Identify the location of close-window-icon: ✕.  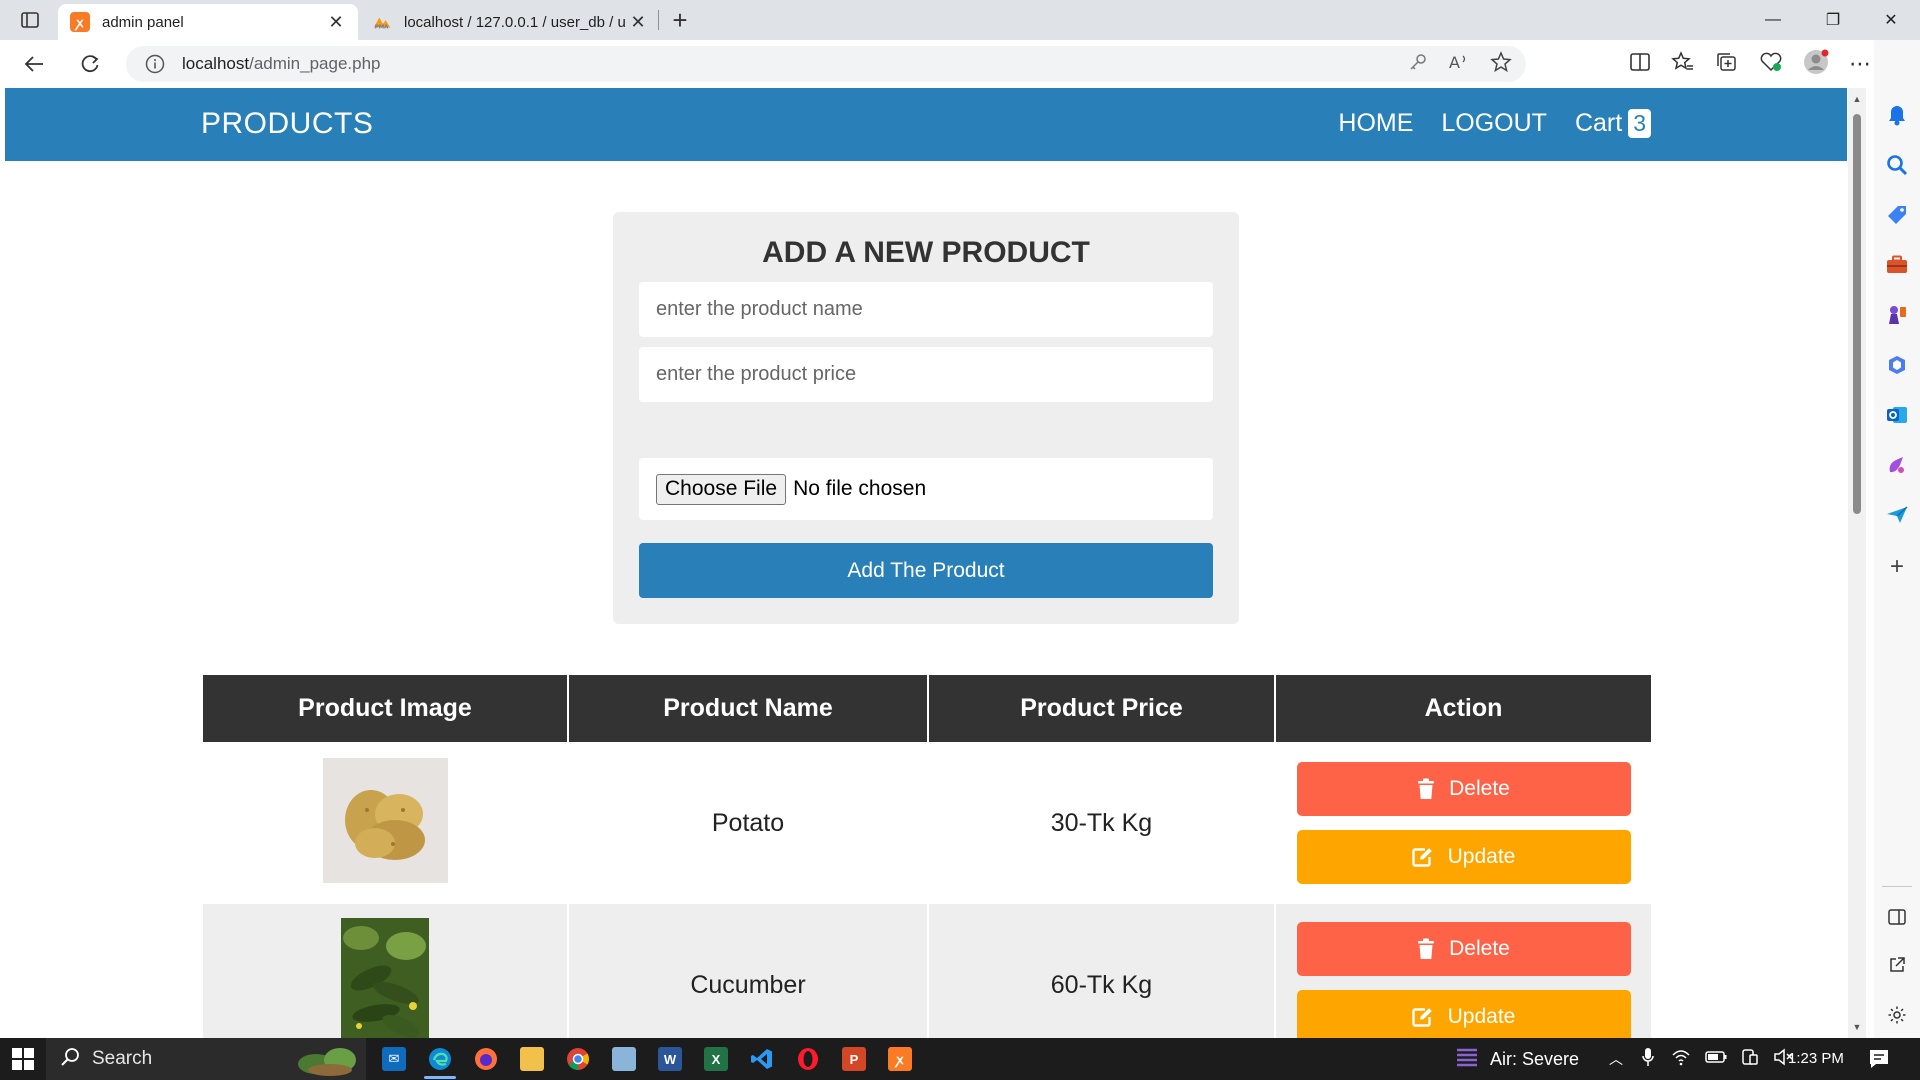
(1891, 20).